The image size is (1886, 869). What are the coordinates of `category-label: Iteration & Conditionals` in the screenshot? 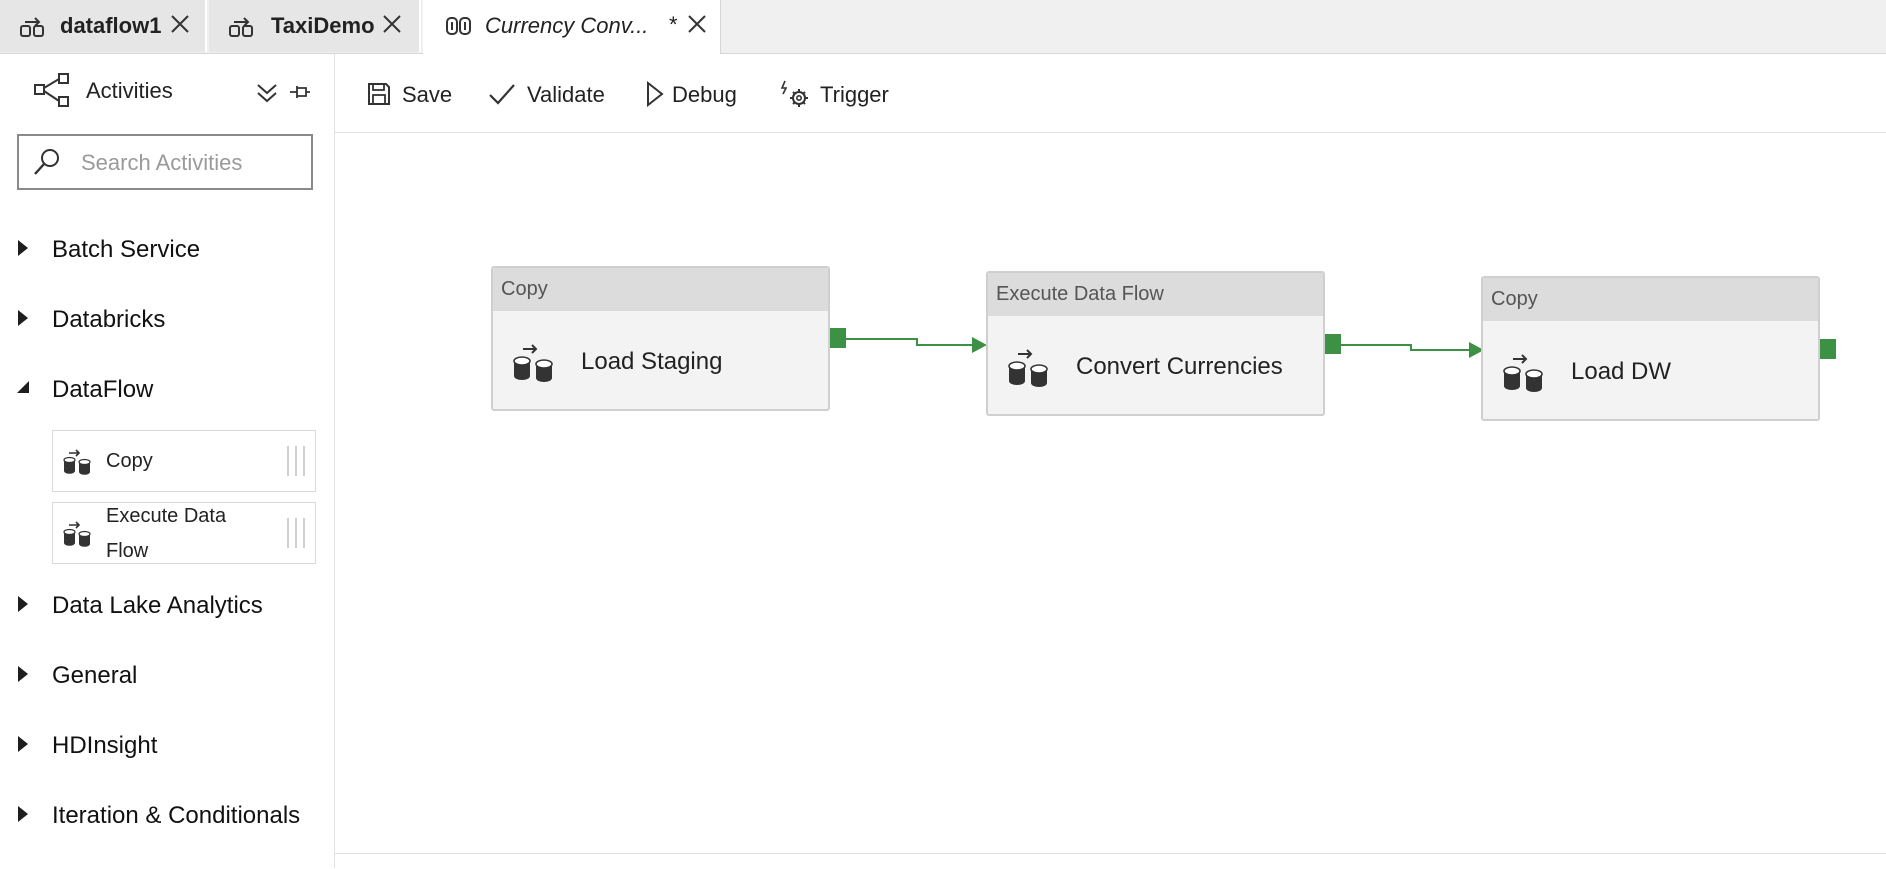 It's located at (176, 815).